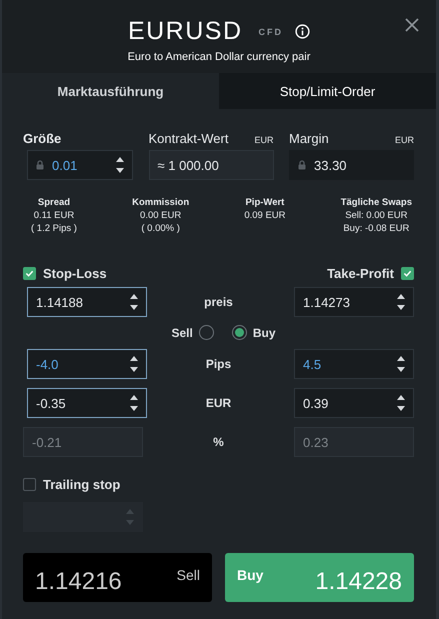  What do you see at coordinates (75, 273) in the screenshot?
I see `checkbox-label: Stop-Loss` at bounding box center [75, 273].